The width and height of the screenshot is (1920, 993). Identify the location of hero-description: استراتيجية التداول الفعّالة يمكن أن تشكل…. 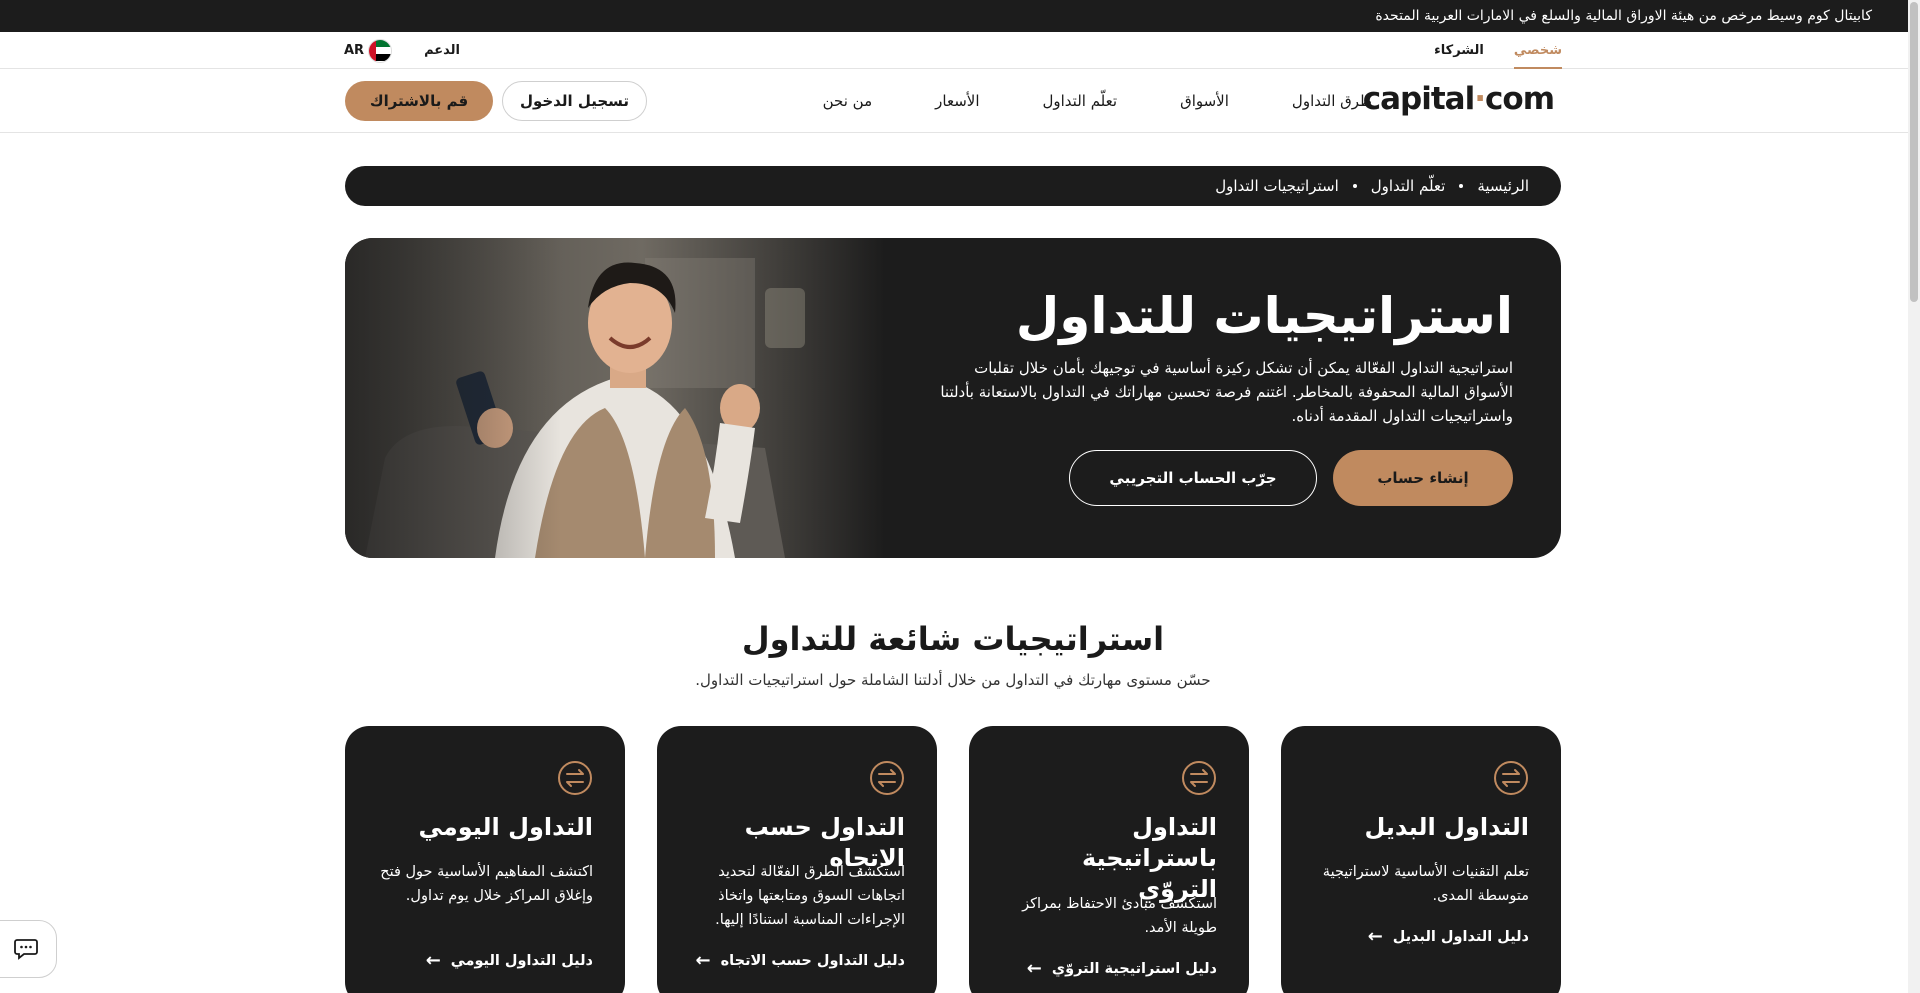
(1226, 392).